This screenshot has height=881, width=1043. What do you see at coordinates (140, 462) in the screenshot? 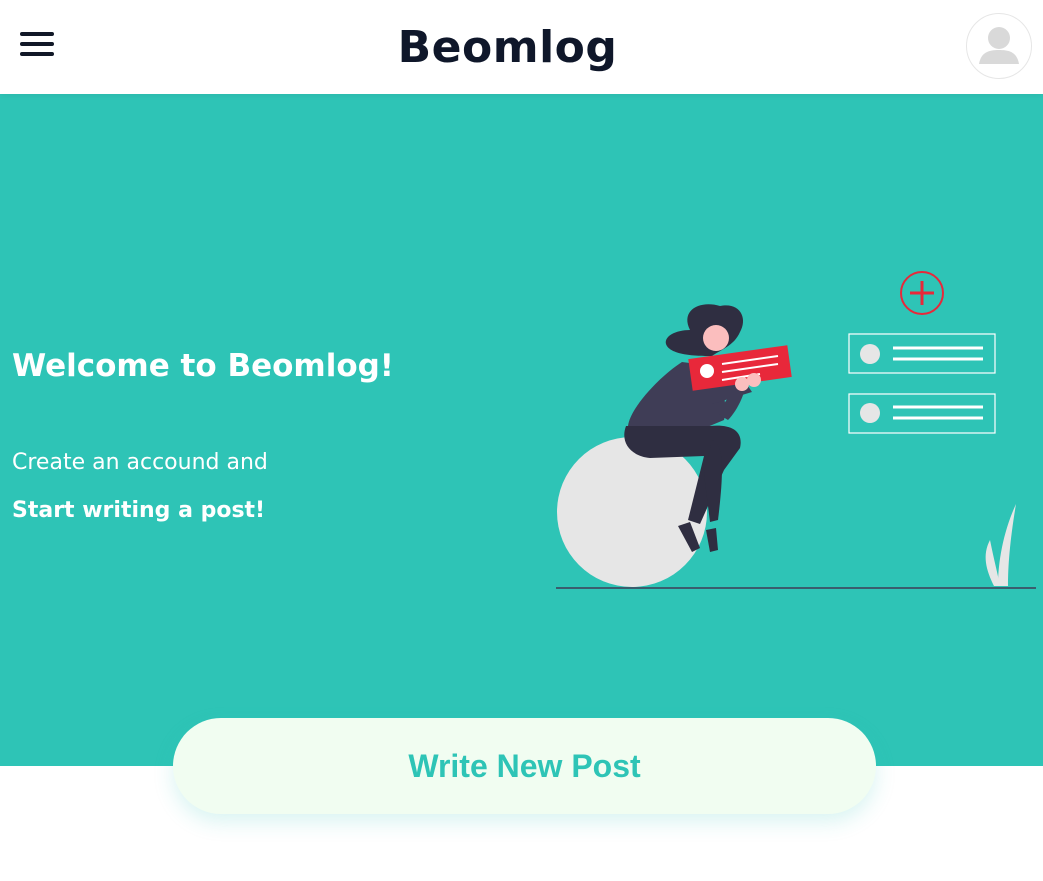
I see `hero-subtitle: Create an accound and` at bounding box center [140, 462].